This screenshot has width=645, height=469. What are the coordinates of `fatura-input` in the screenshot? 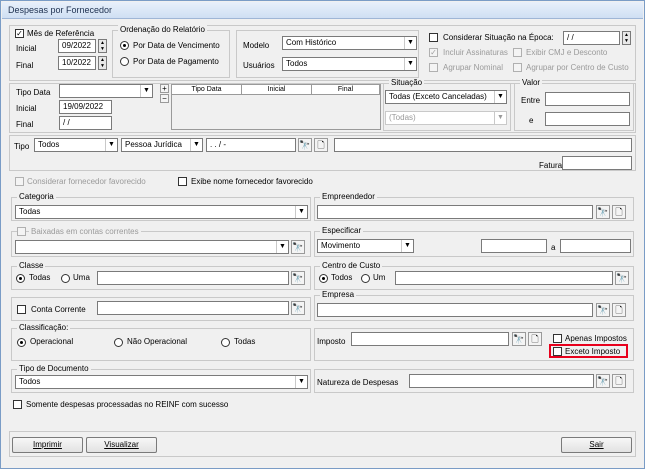 It's located at (597, 163).